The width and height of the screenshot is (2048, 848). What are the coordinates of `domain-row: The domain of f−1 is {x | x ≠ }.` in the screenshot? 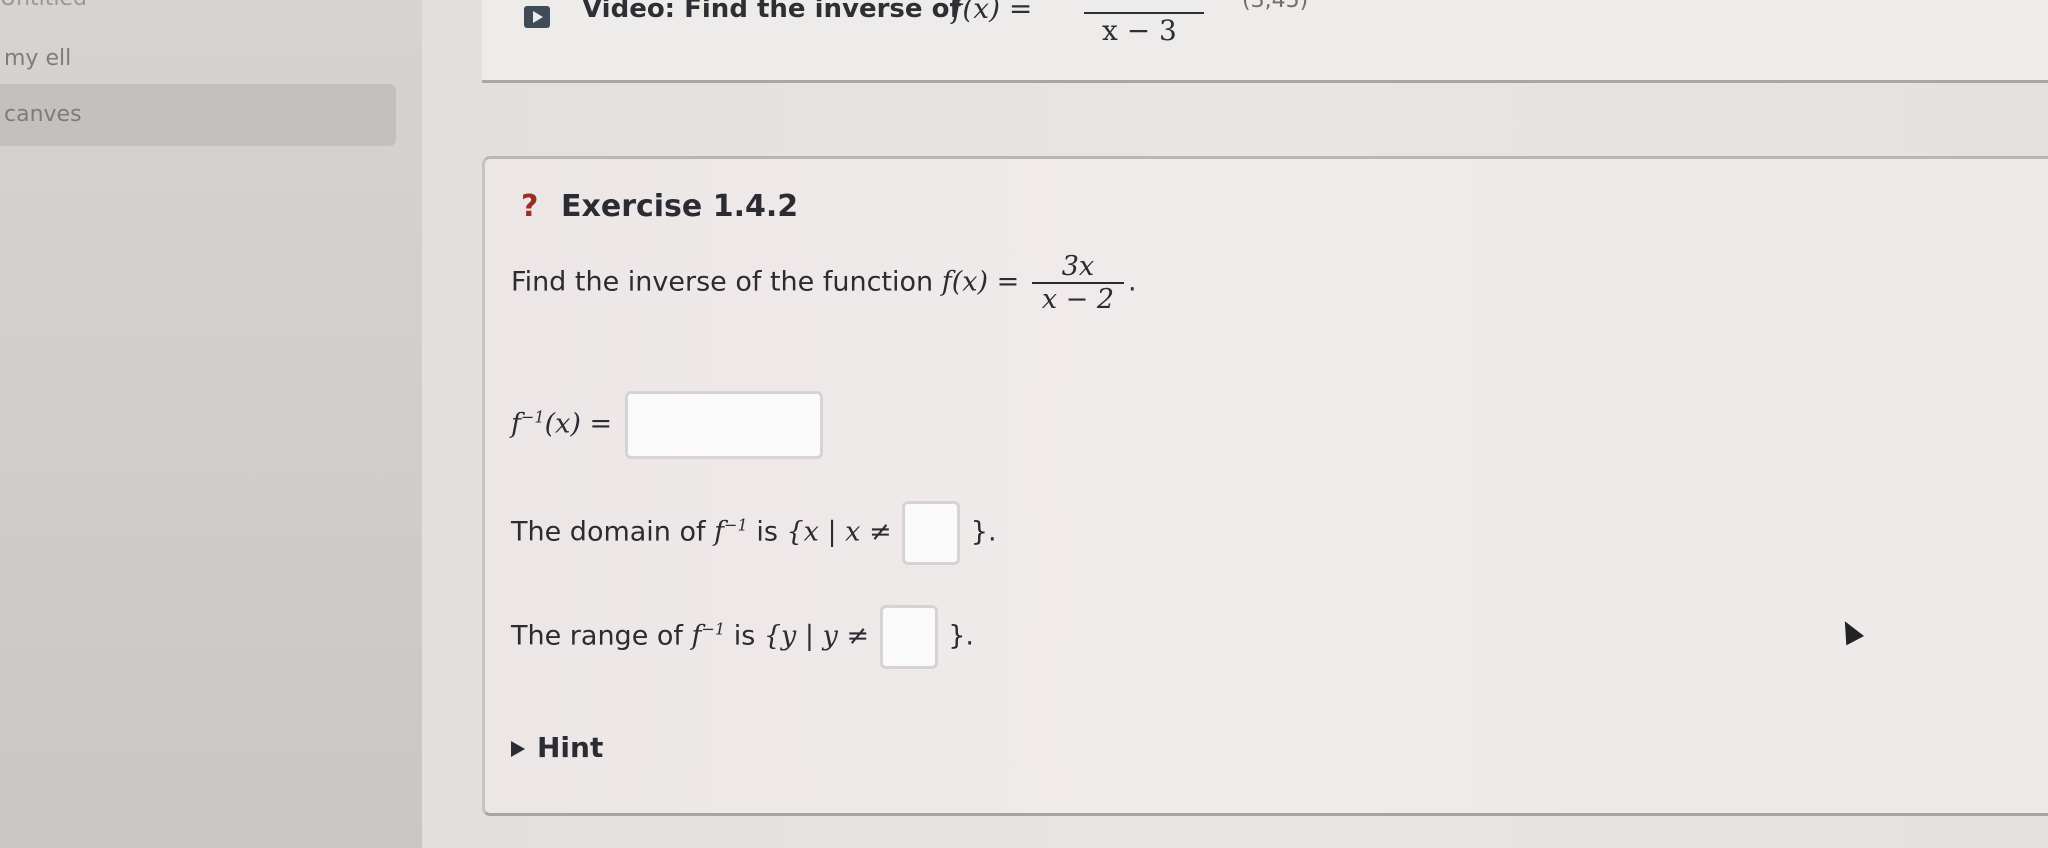 It's located at (754, 533).